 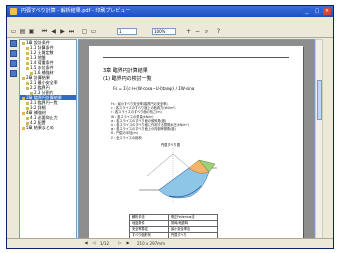 I want to click on layers-tab, so click(x=13, y=63).